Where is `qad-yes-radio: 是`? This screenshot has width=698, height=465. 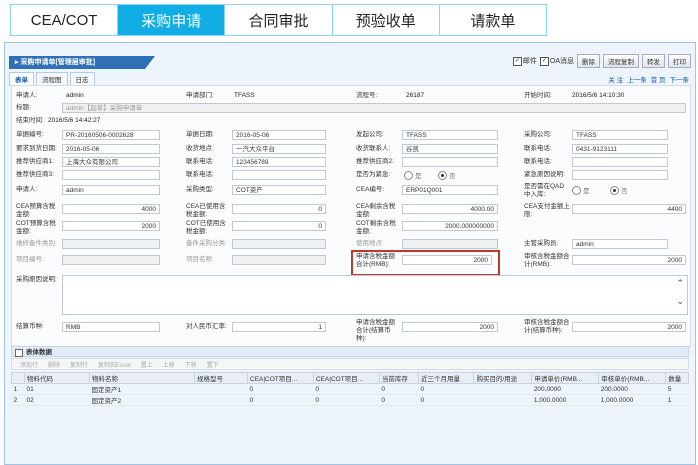
qad-yes-radio: 是 is located at coordinates (581, 190).